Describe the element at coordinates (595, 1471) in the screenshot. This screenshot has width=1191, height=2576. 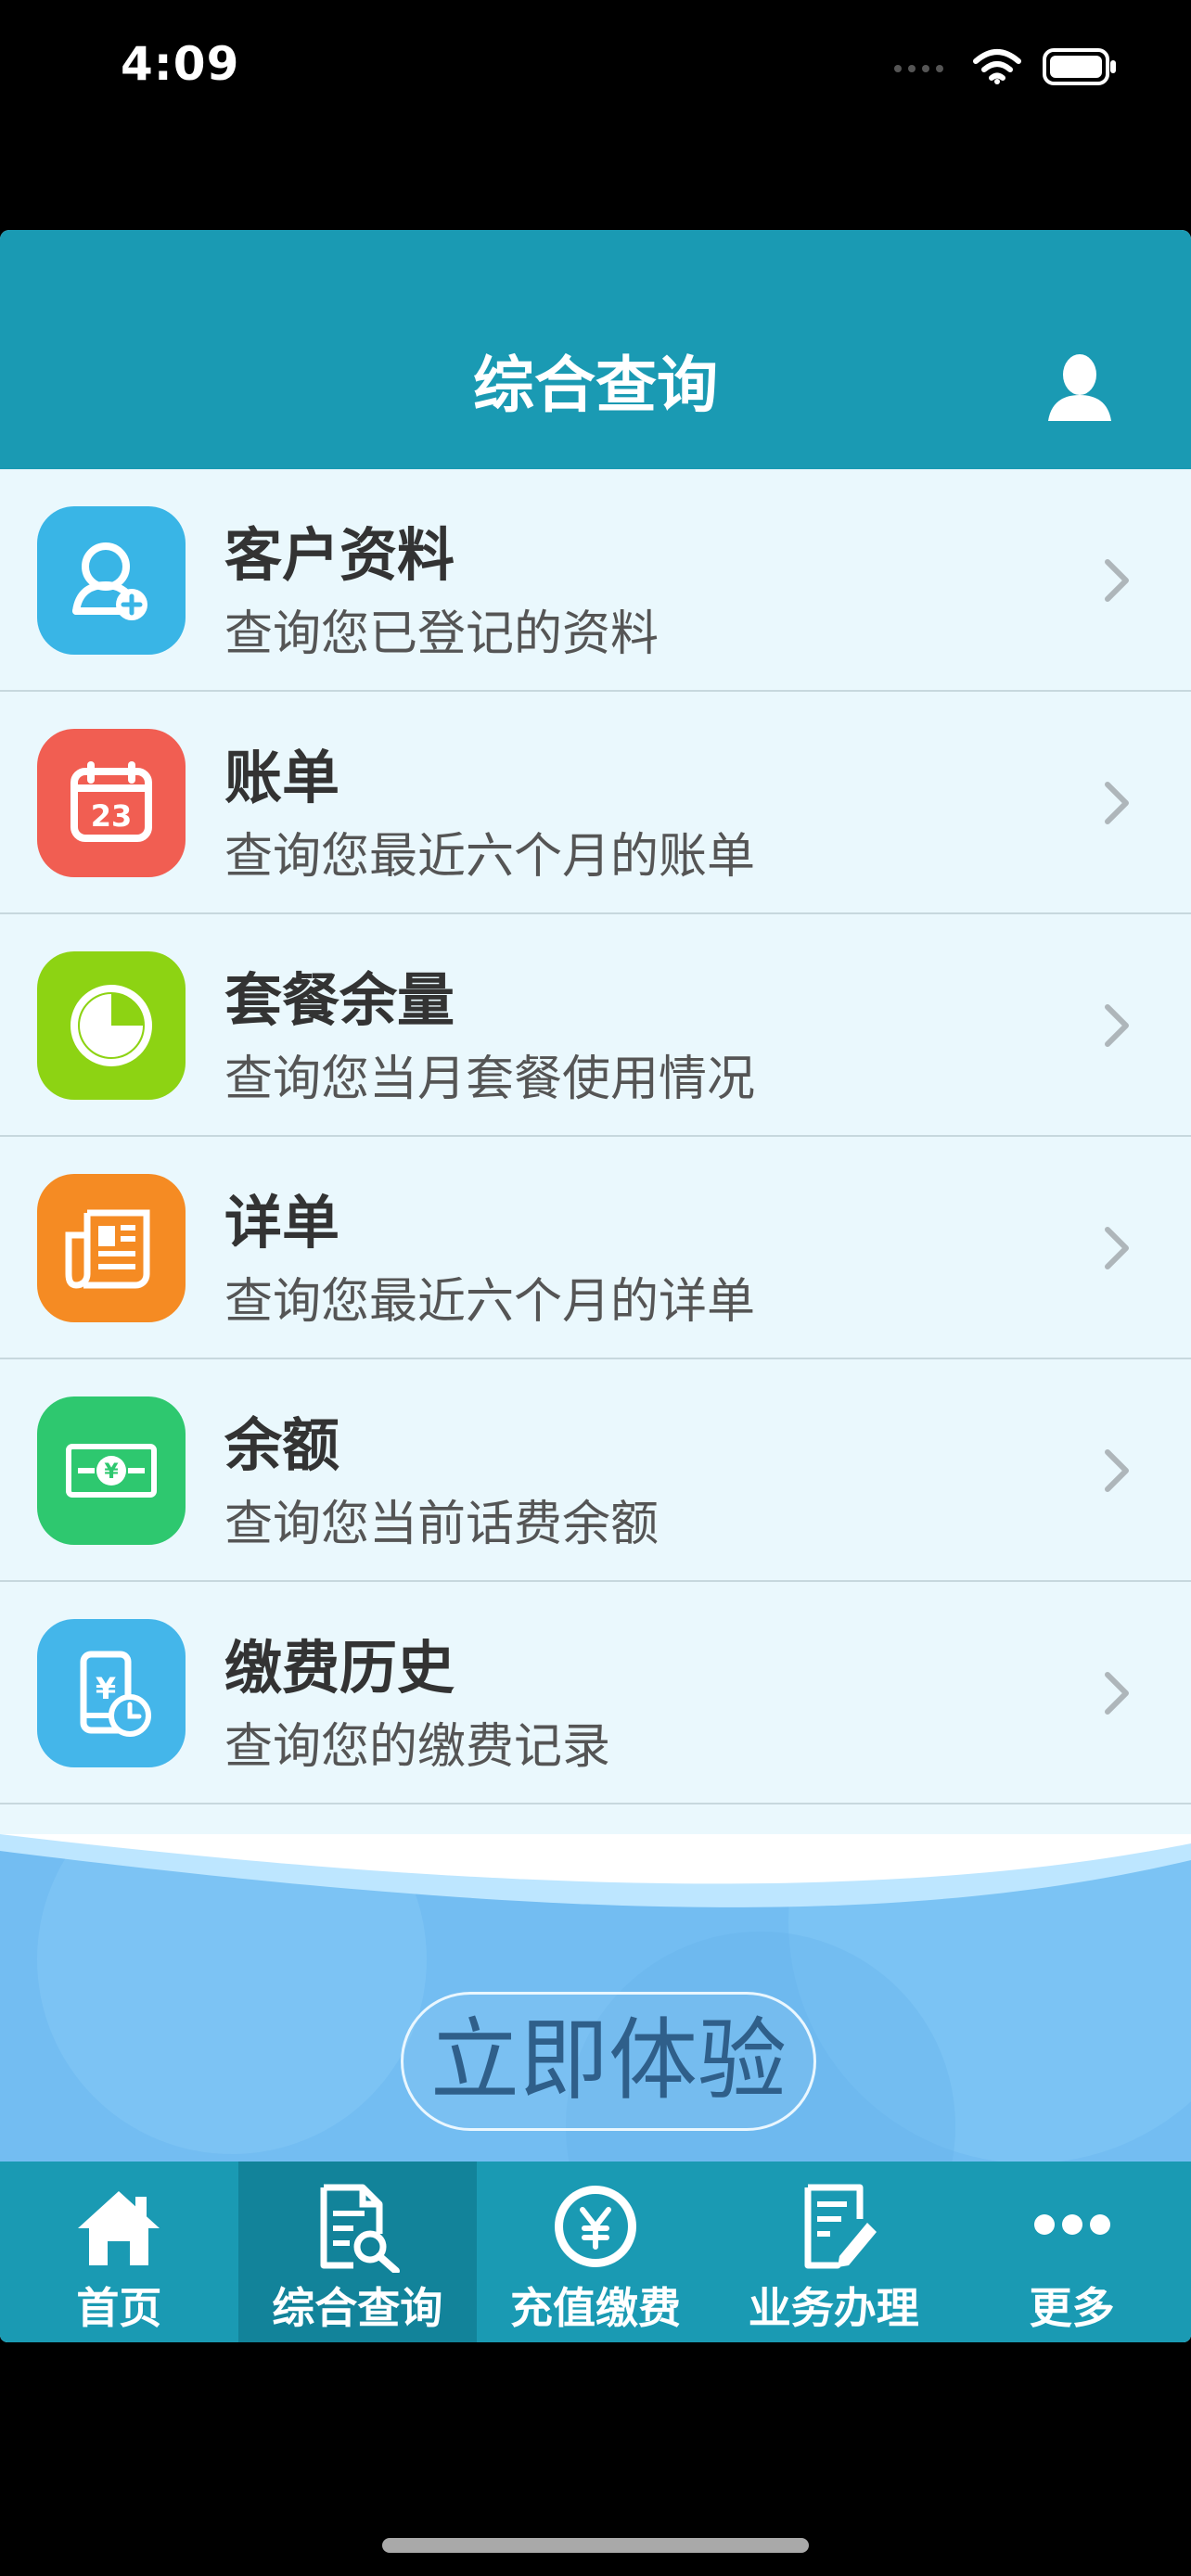
I see `menu-item-balance: ¥ 余额 查询您当前话费余额` at that location.